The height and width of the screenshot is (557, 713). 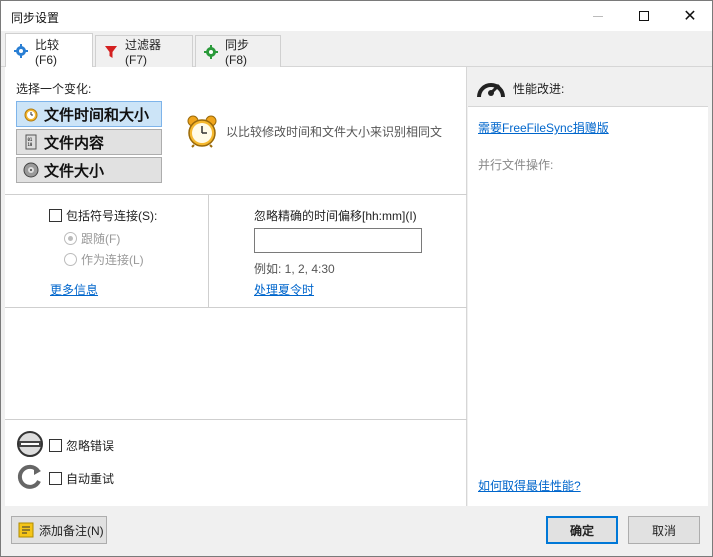 I want to click on choose-variant-label: 选择一个变化:, so click(x=54, y=89).